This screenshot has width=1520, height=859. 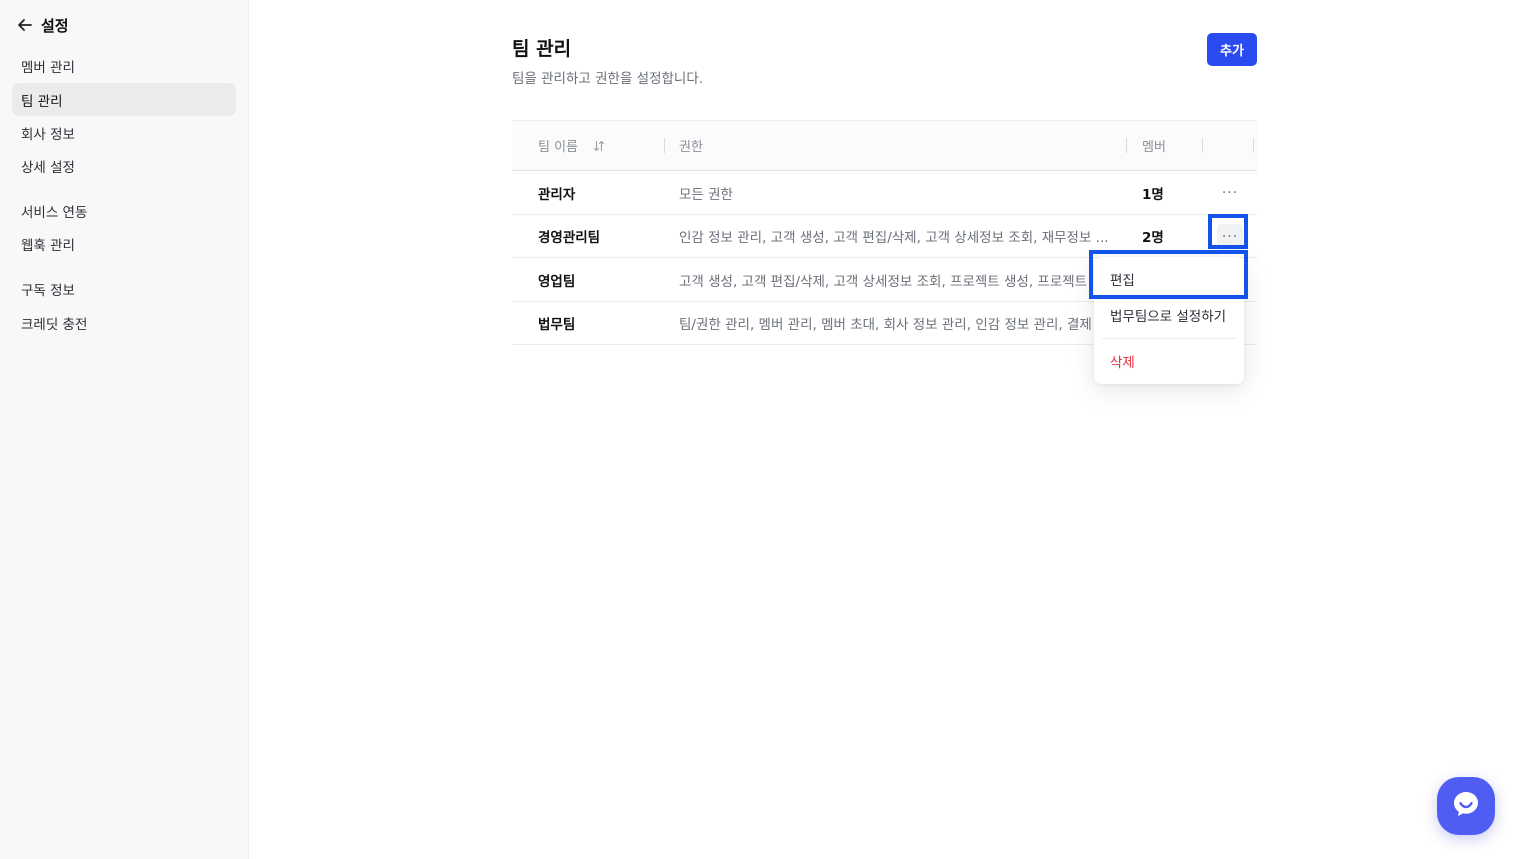 I want to click on chat-icon, so click(x=1466, y=806).